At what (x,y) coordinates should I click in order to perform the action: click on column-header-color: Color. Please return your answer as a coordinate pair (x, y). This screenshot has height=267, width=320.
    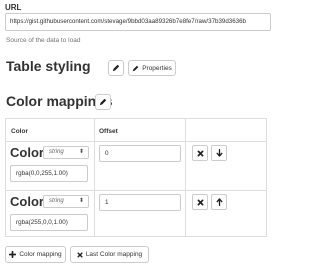
    Looking at the image, I should click on (19, 131).